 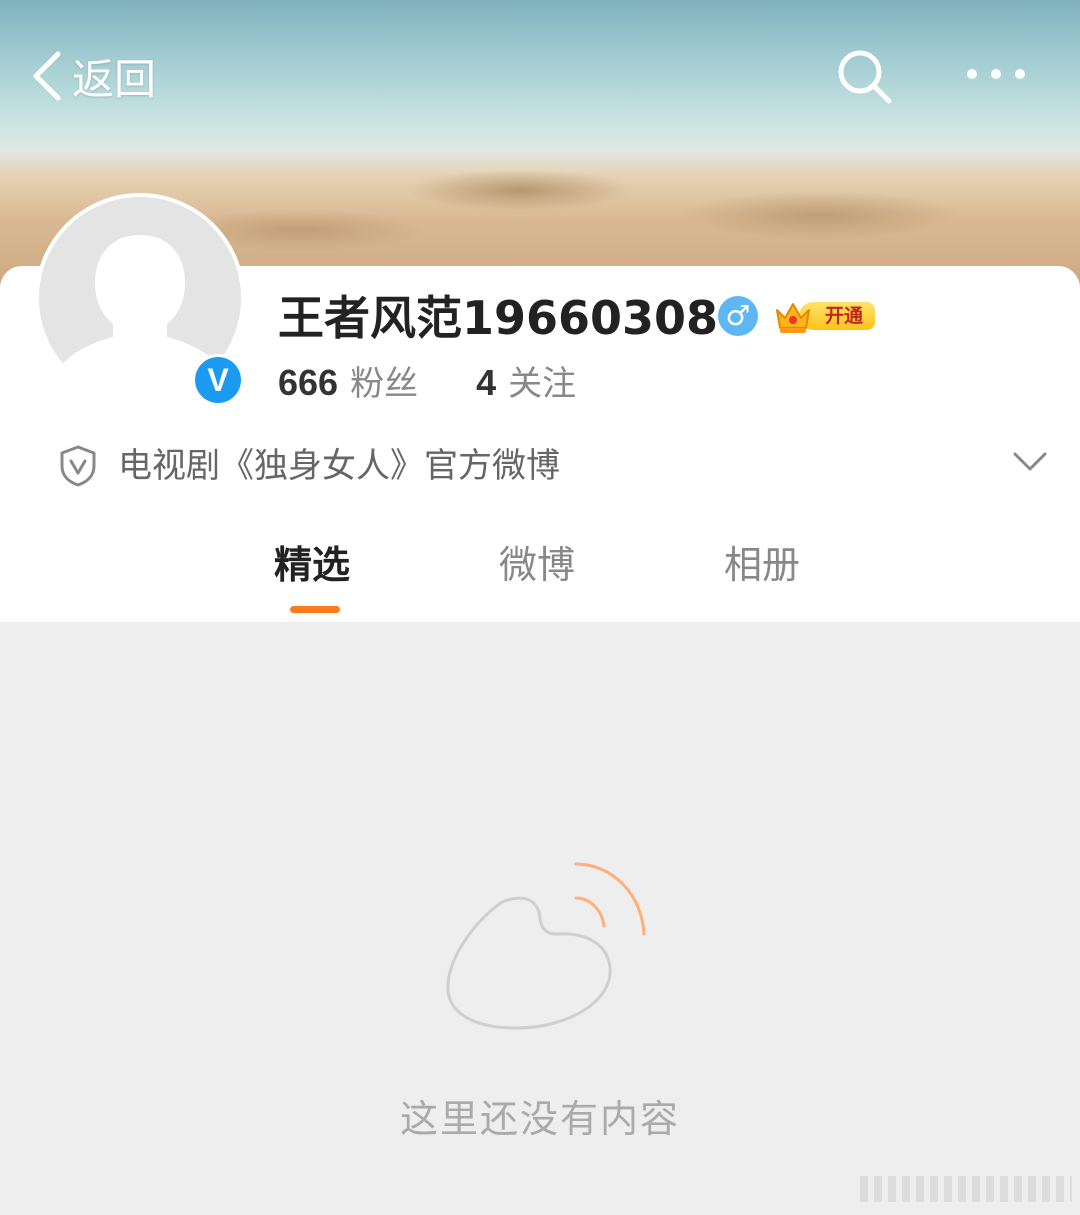 I want to click on following-stat: 4 关注, so click(x=526, y=380).